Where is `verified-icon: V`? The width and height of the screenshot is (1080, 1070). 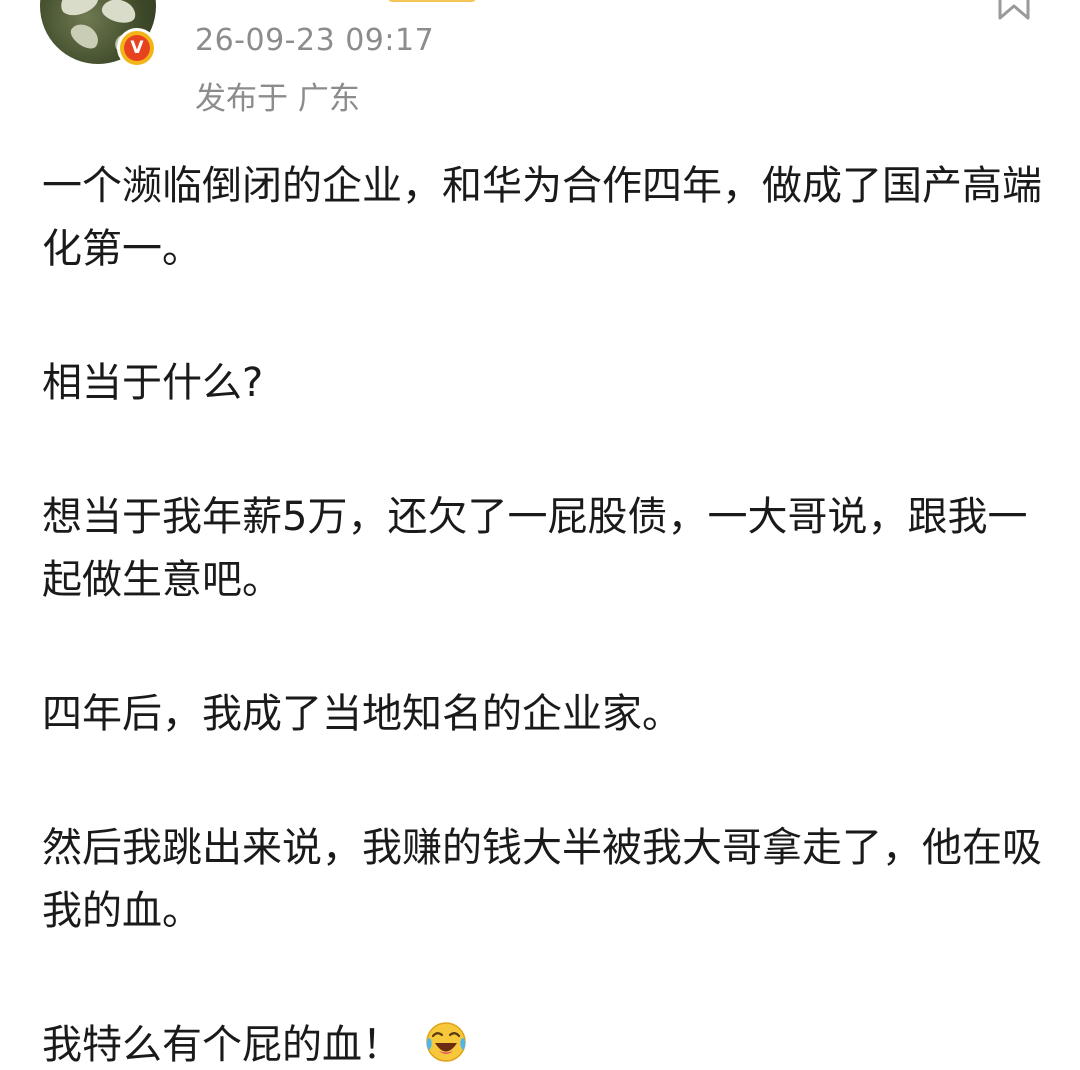
verified-icon: V is located at coordinates (137, 48).